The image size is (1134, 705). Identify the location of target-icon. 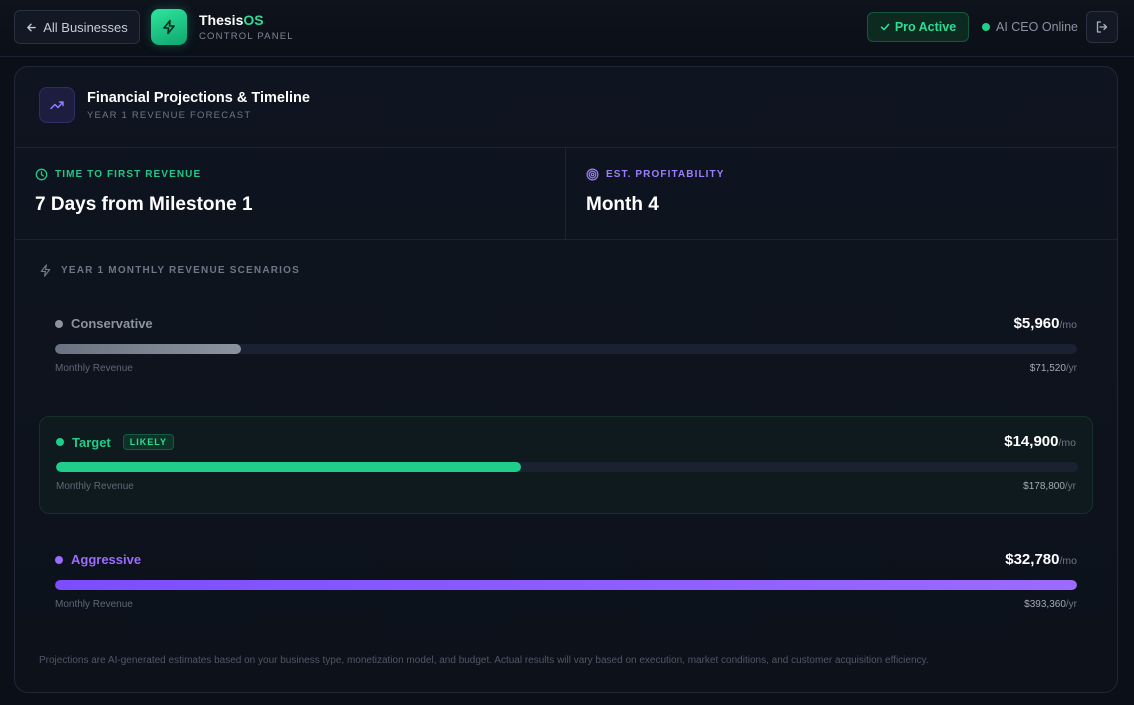
(592, 174).